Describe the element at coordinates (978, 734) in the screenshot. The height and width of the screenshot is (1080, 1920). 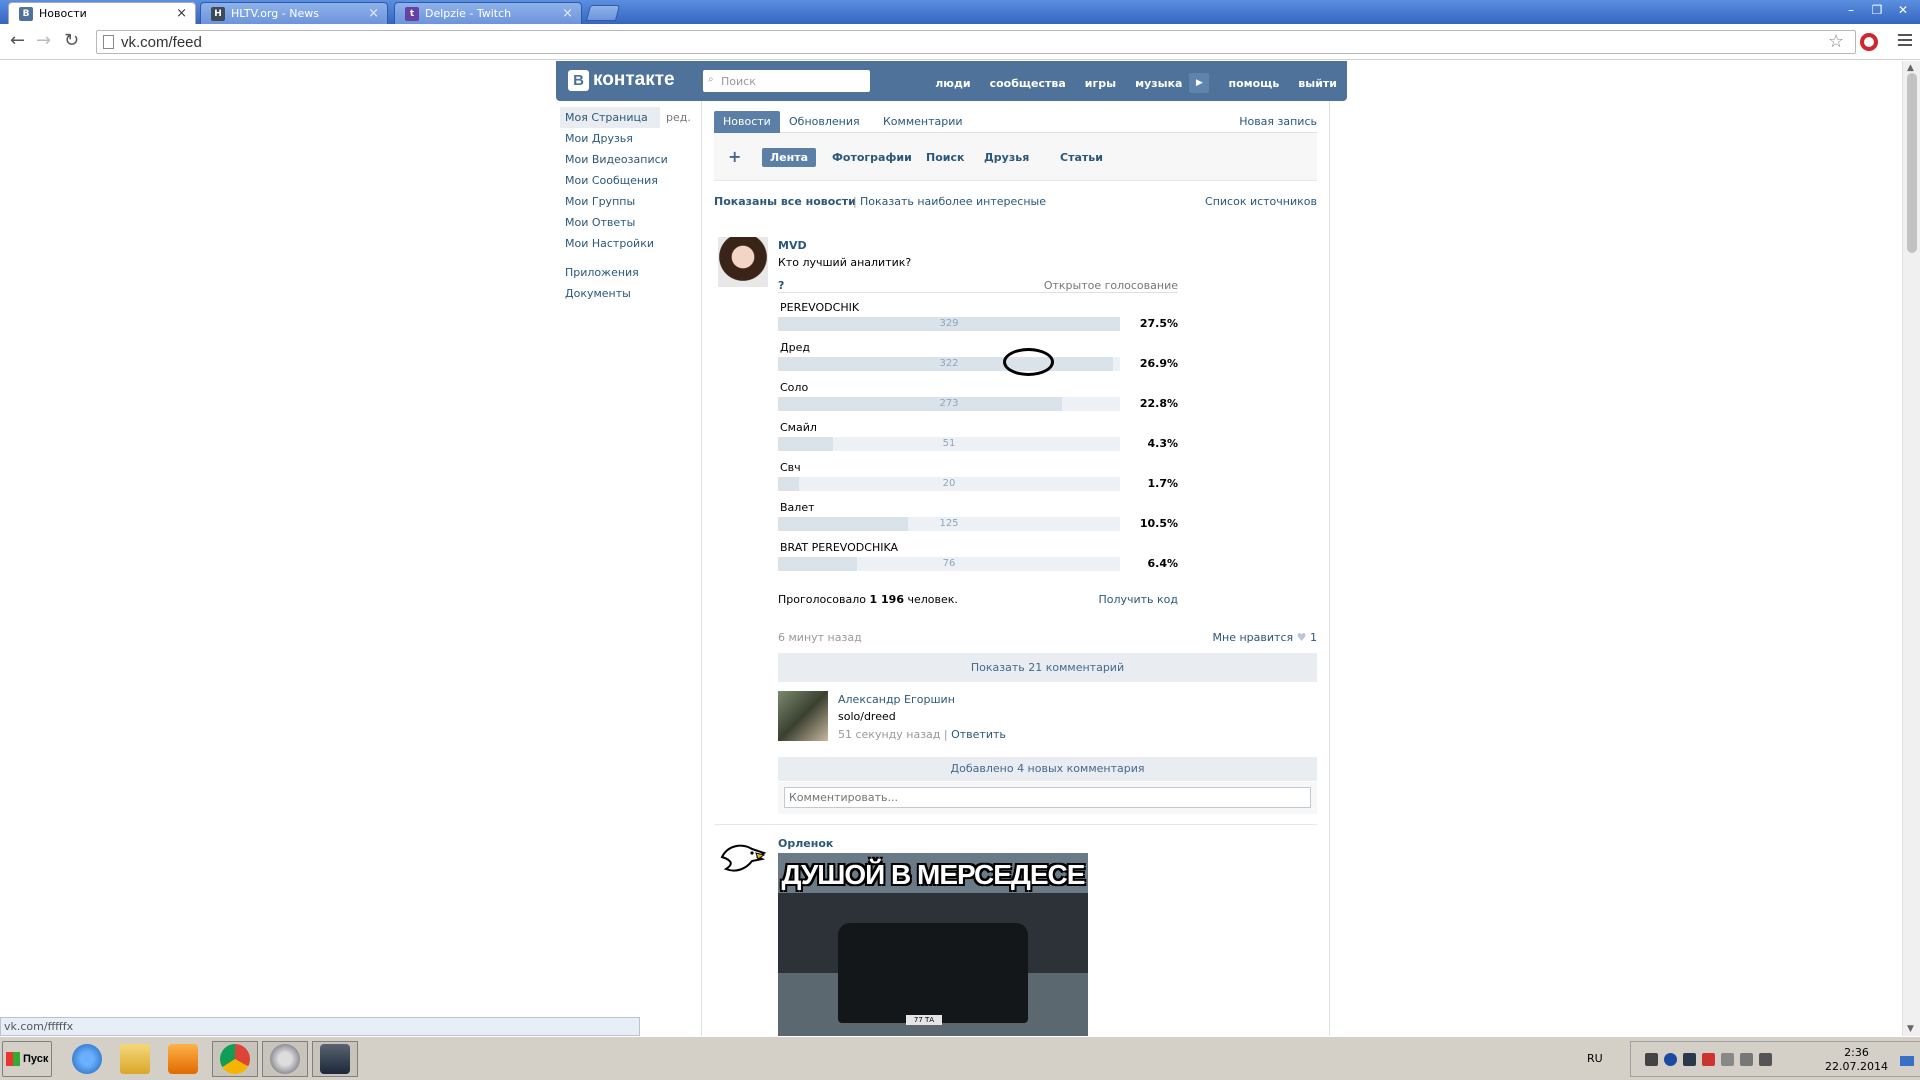
I see `reply-link: Ответить` at that location.